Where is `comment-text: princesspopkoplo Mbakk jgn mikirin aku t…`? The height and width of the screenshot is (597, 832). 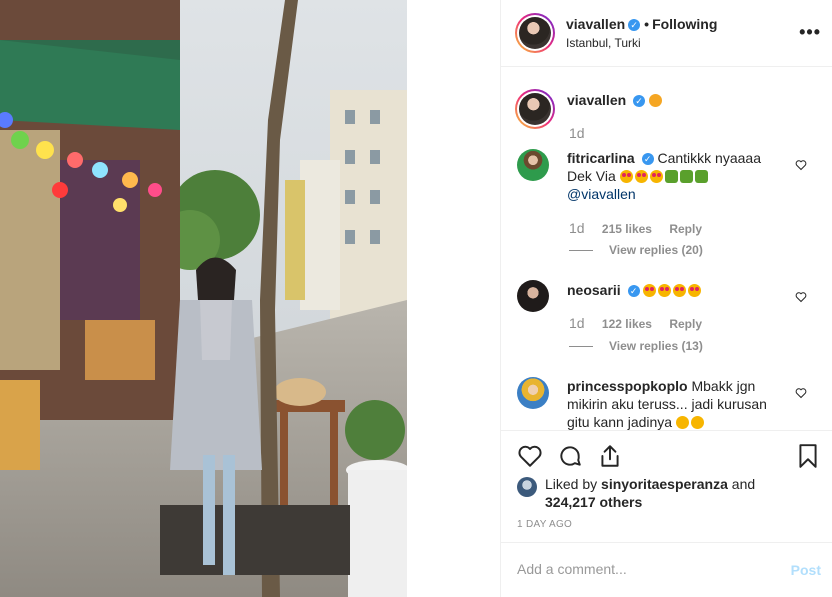
comment-text: princesspopkoplo Mbakk jgn mikirin aku t… is located at coordinates (679, 403).